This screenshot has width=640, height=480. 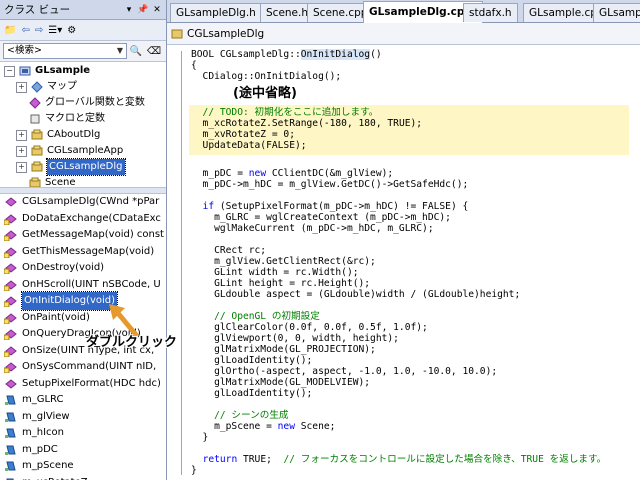 What do you see at coordinates (55, 477) in the screenshot?
I see `member-item-label: m_xcRotateZ` at bounding box center [55, 477].